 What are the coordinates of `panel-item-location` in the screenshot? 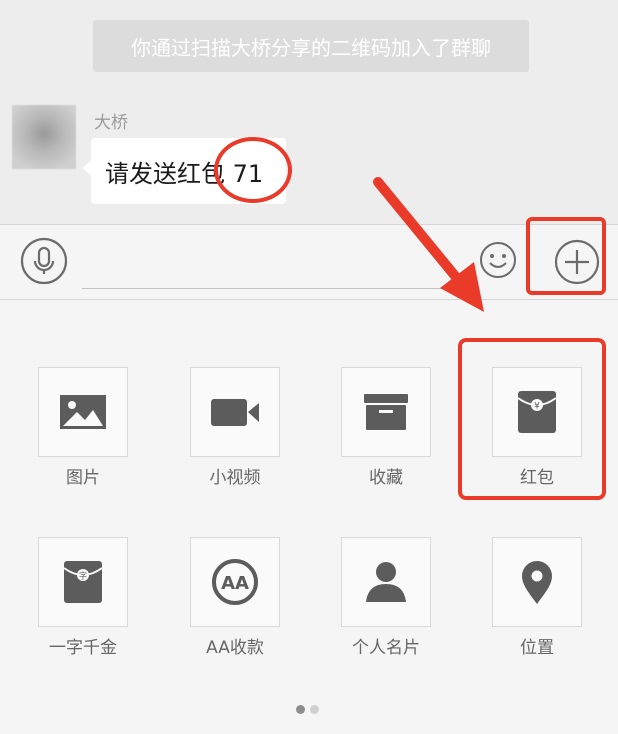 It's located at (537, 582).